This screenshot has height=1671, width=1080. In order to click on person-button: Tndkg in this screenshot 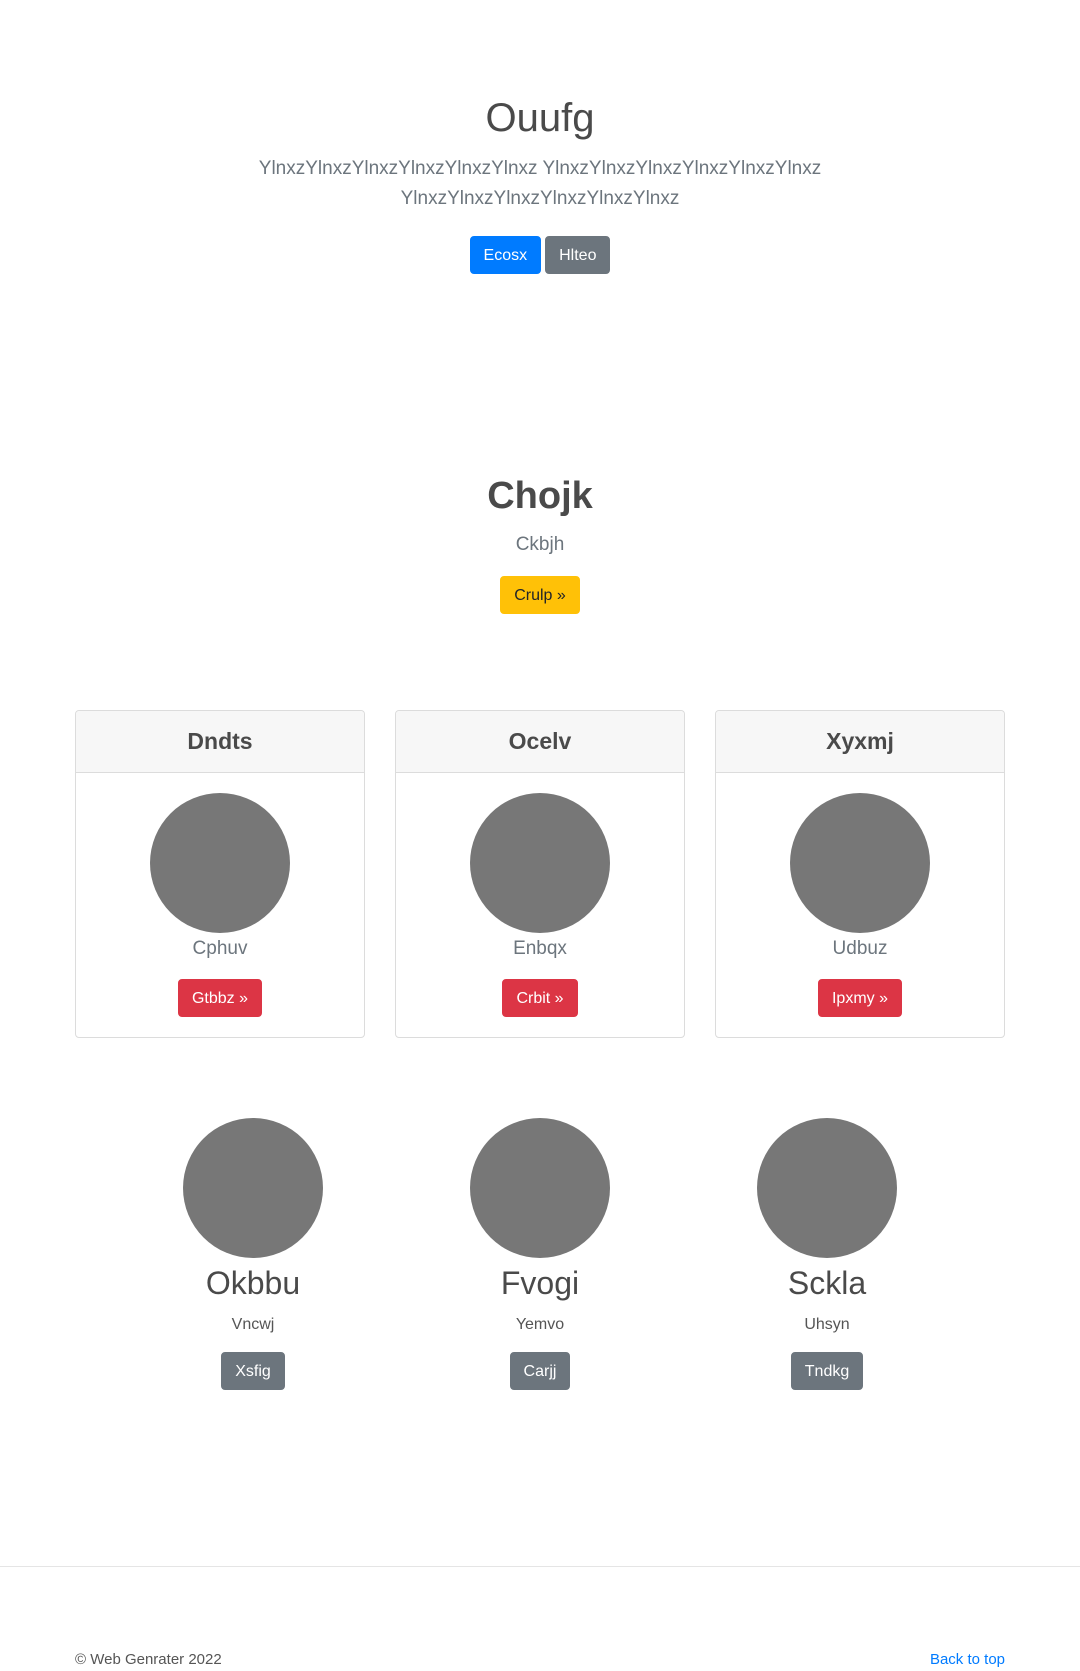, I will do `click(827, 1371)`.